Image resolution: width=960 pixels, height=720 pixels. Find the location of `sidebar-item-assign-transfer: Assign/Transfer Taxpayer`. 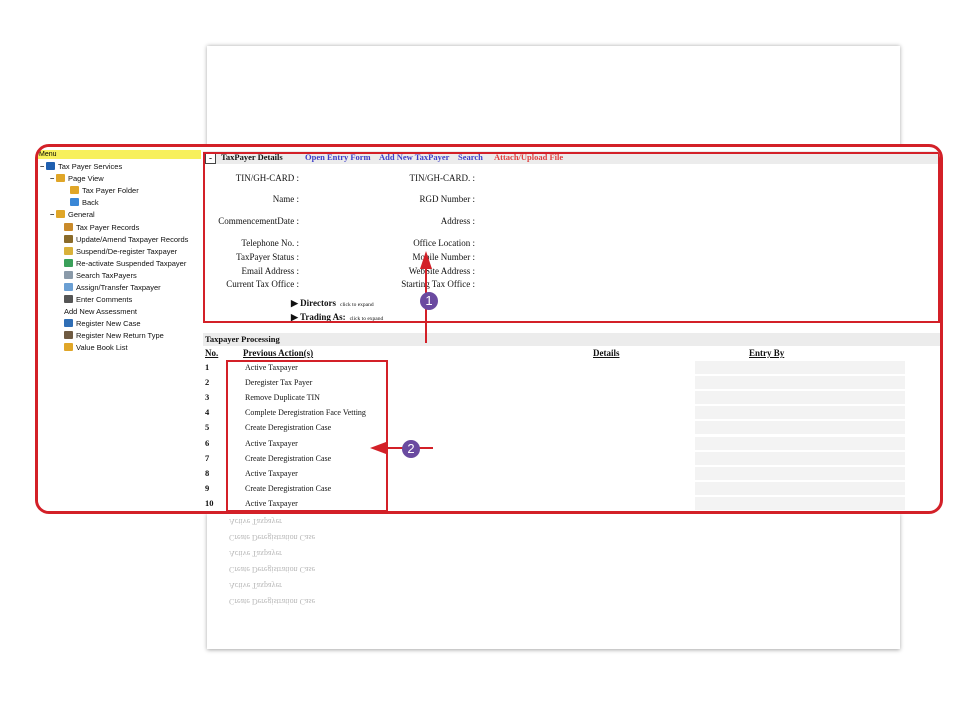

sidebar-item-assign-transfer: Assign/Transfer Taxpayer is located at coordinates (112, 287).